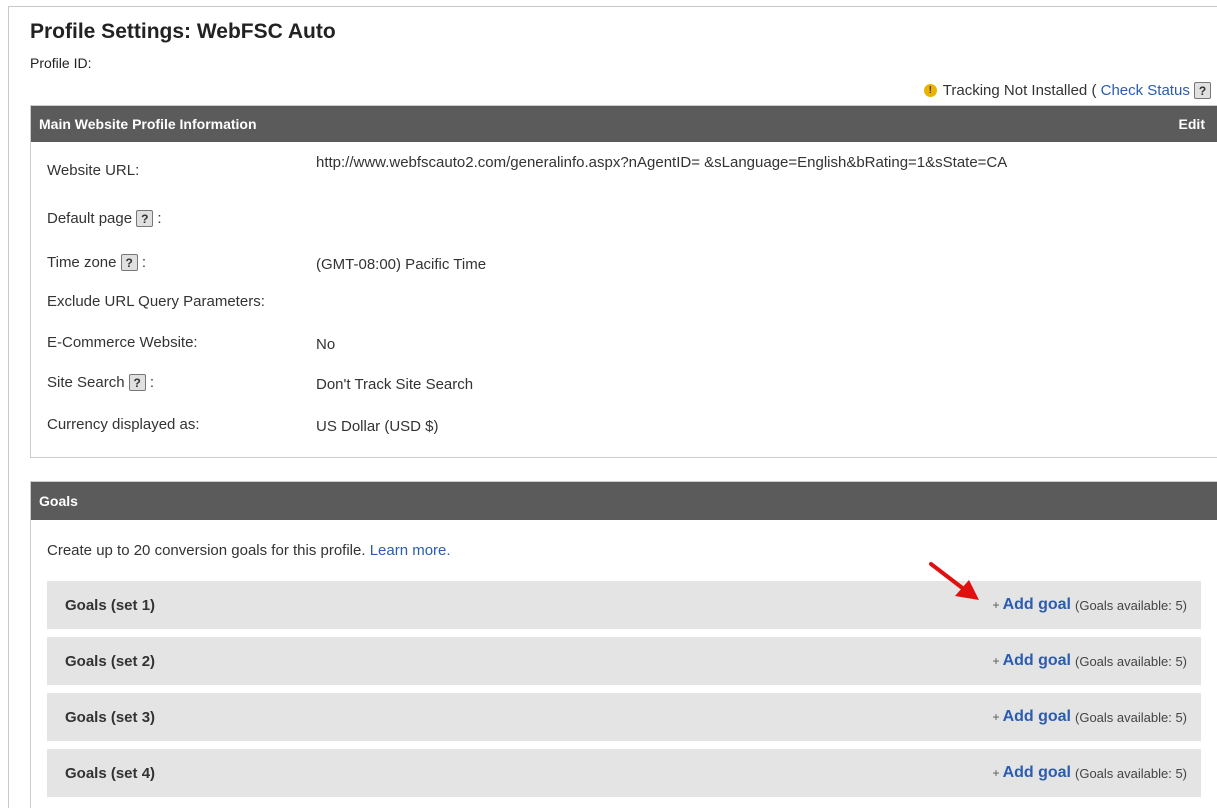  Describe the element at coordinates (86, 382) in the screenshot. I see `site-search-label: Site Search` at that location.